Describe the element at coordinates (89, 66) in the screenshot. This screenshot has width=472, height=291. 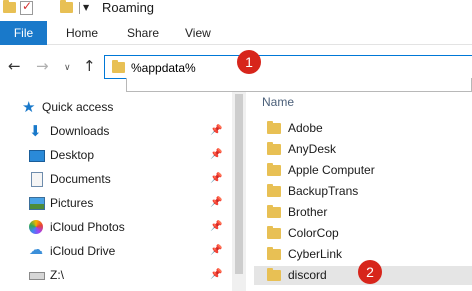
I see `up-arrow-icon: ↑` at that location.